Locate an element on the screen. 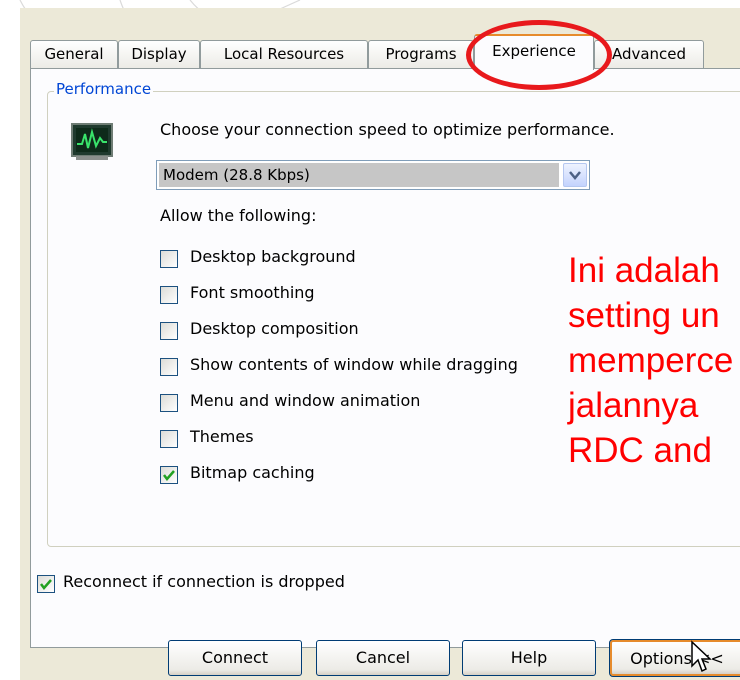 This screenshot has width=740, height=680. checkbox-label: Menu and window animation is located at coordinates (305, 400).